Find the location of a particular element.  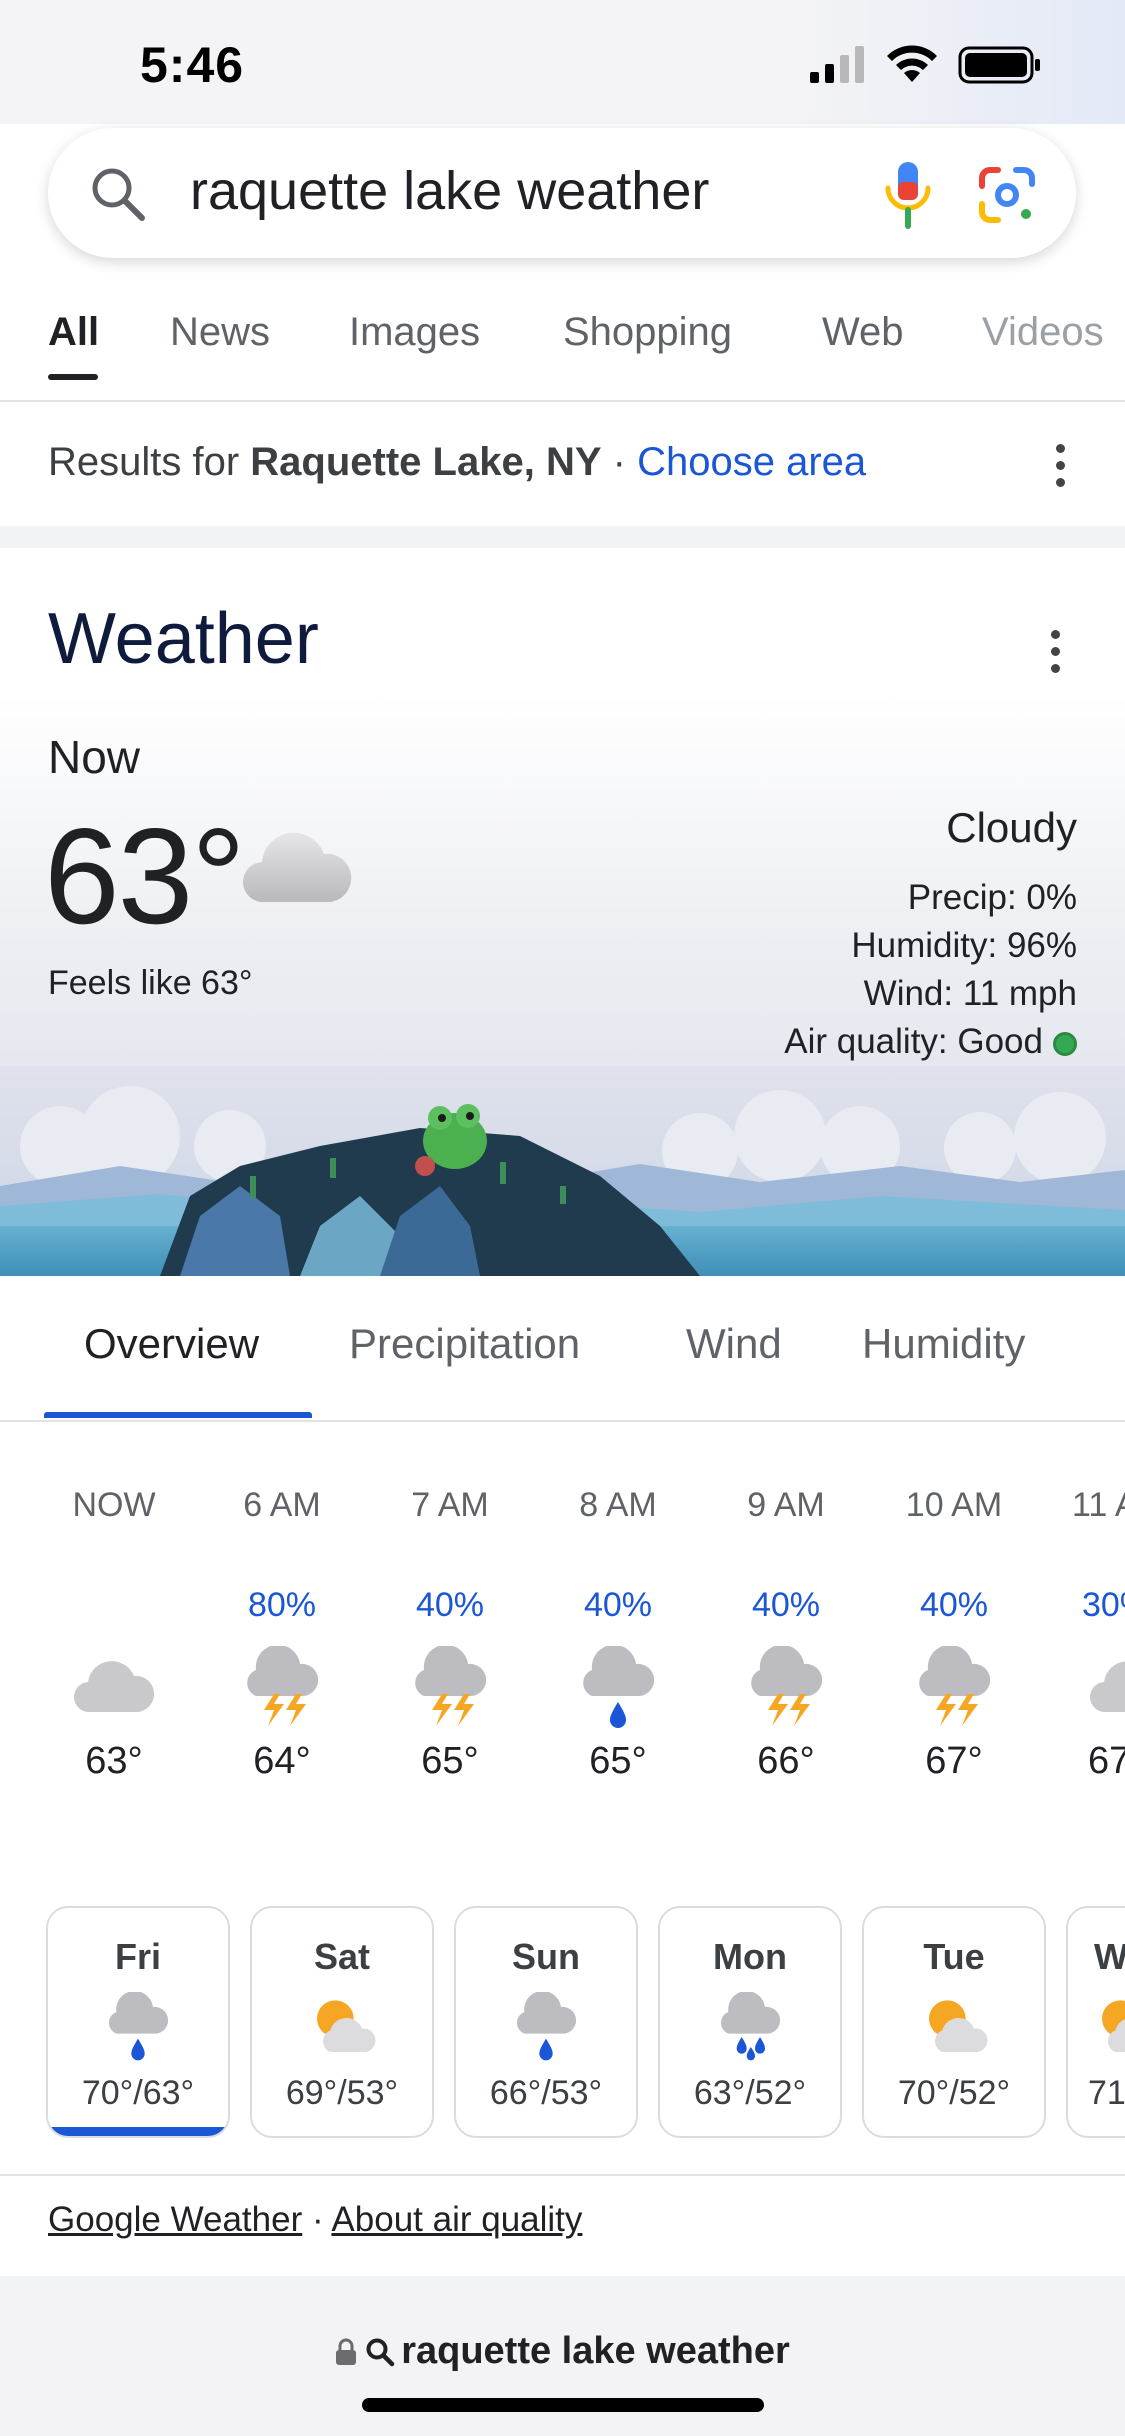

hour-time: NOW is located at coordinates (114, 1505).